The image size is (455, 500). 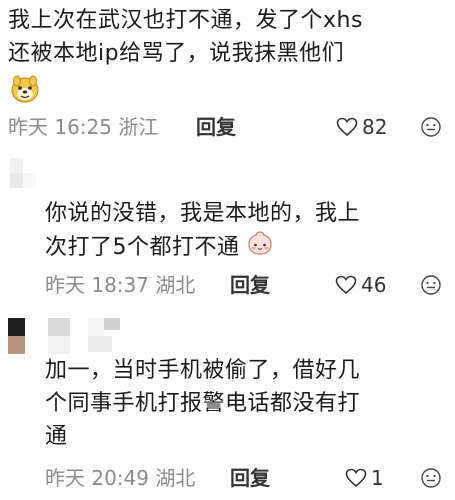 I want to click on comment-1-date: 昨天, so click(x=28, y=127).